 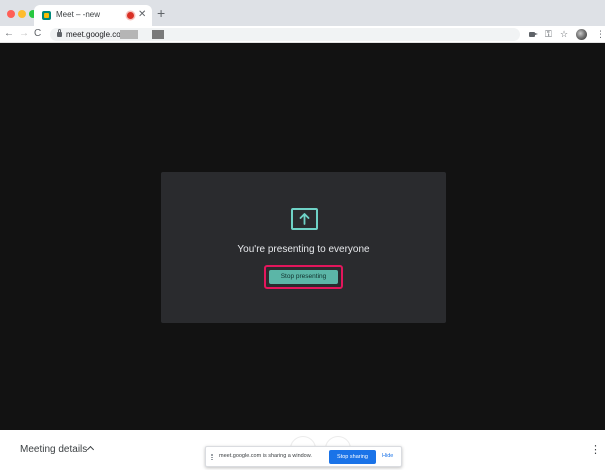 I want to click on meeting-details-button: Meeting details, so click(x=53, y=449).